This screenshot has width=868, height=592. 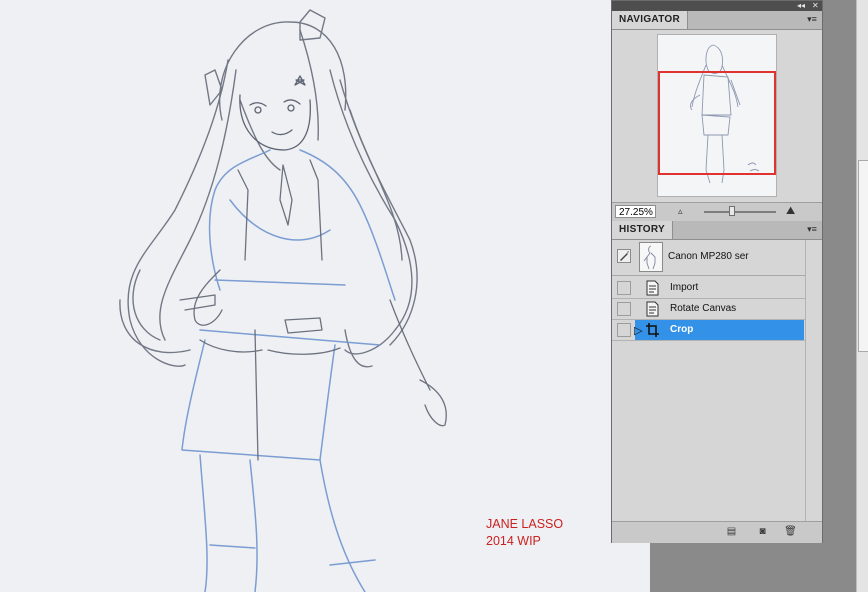 What do you see at coordinates (684, 287) in the screenshot?
I see `history-state-label: Import` at bounding box center [684, 287].